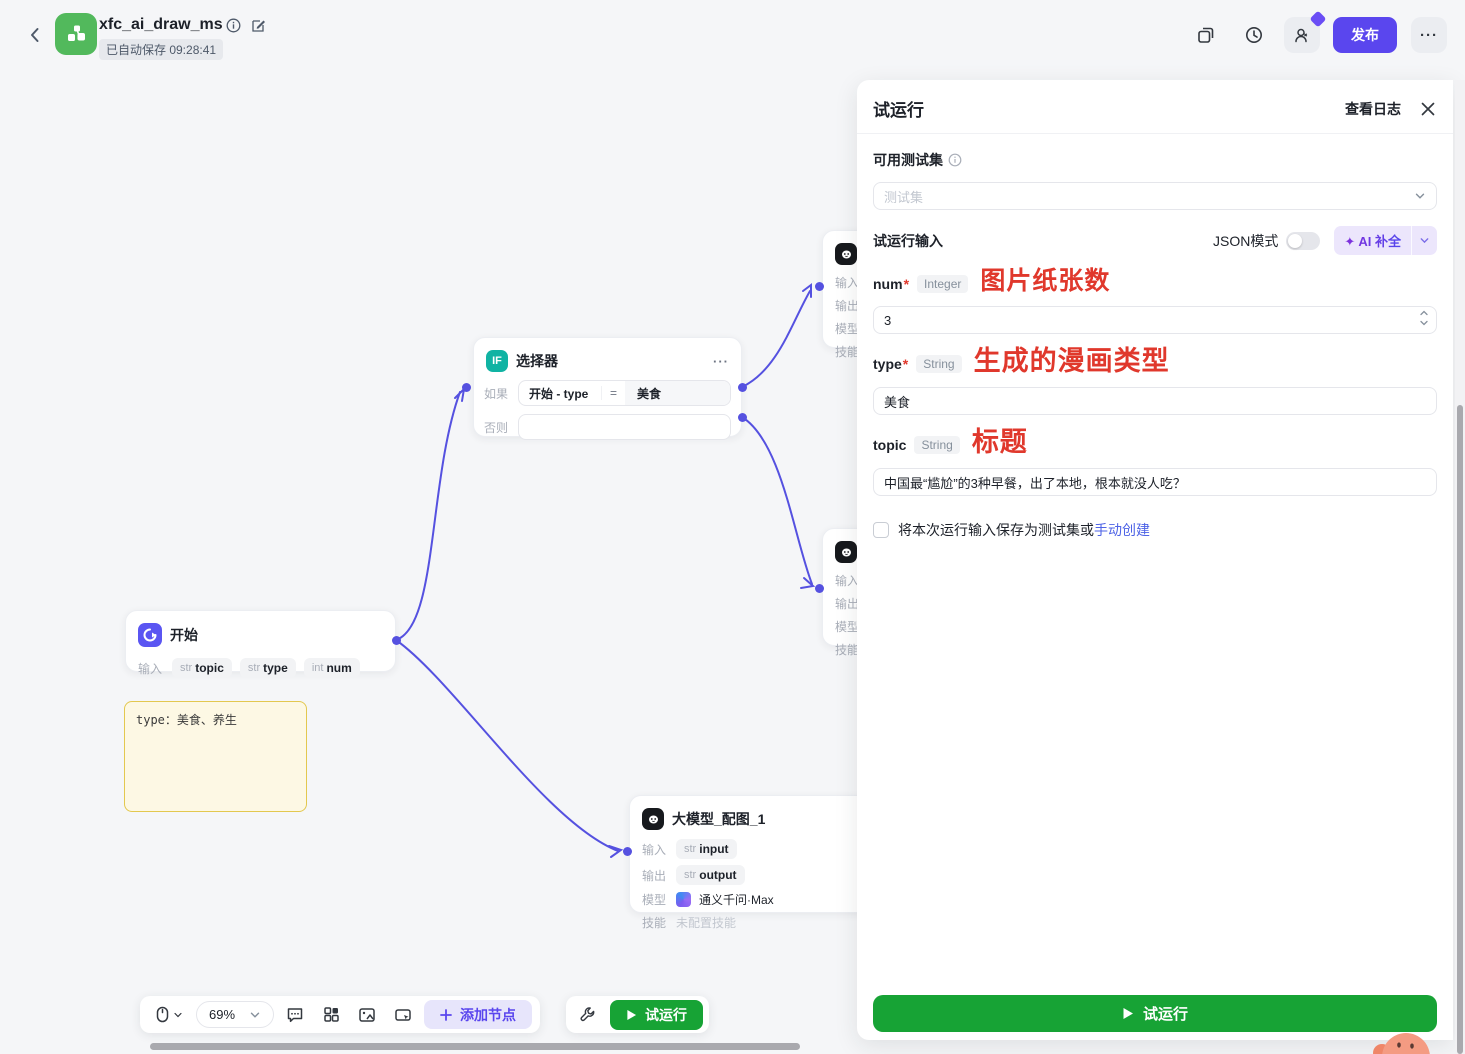 The height and width of the screenshot is (1054, 1465). Describe the element at coordinates (654, 923) in the screenshot. I see `llm-skill-label: 技能` at that location.